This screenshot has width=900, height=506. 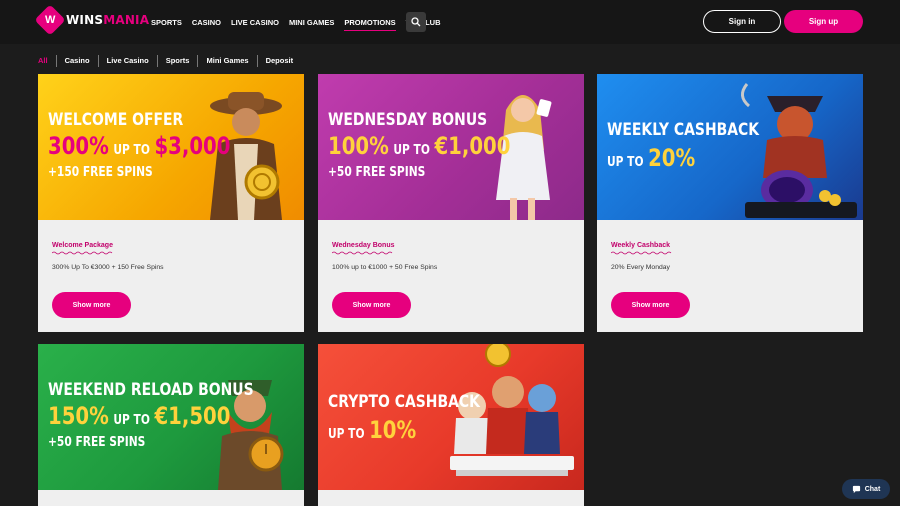 I want to click on banner-amount: €1,500, so click(x=192, y=416).